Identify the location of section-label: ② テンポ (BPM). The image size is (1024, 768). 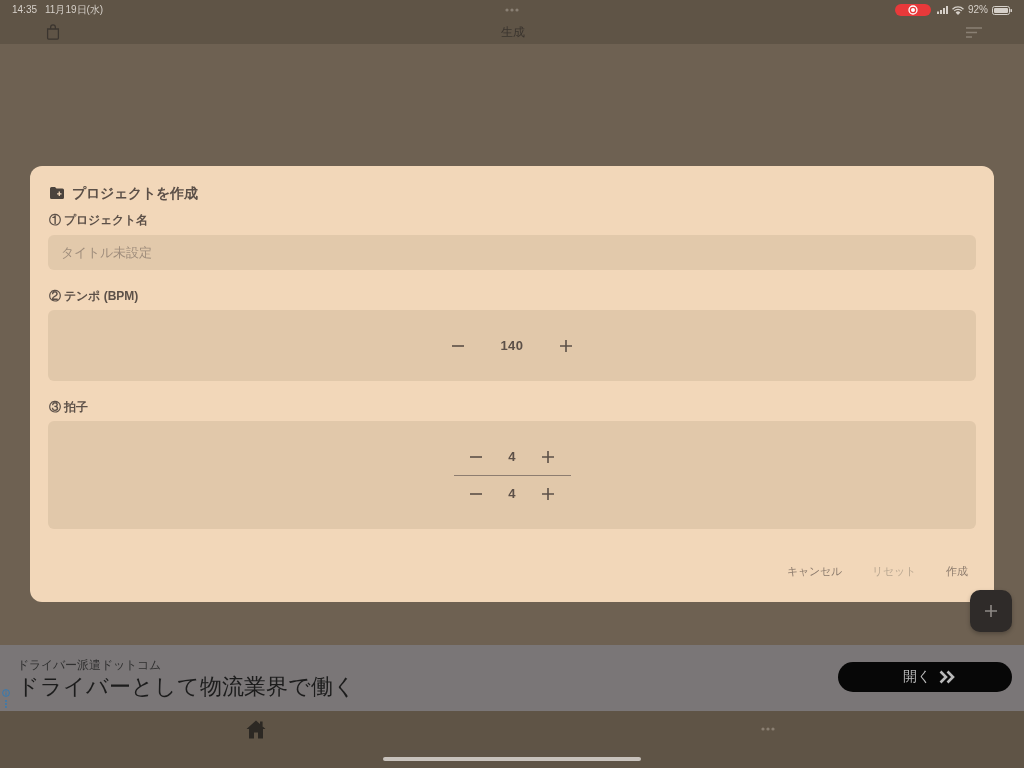
(93, 296).